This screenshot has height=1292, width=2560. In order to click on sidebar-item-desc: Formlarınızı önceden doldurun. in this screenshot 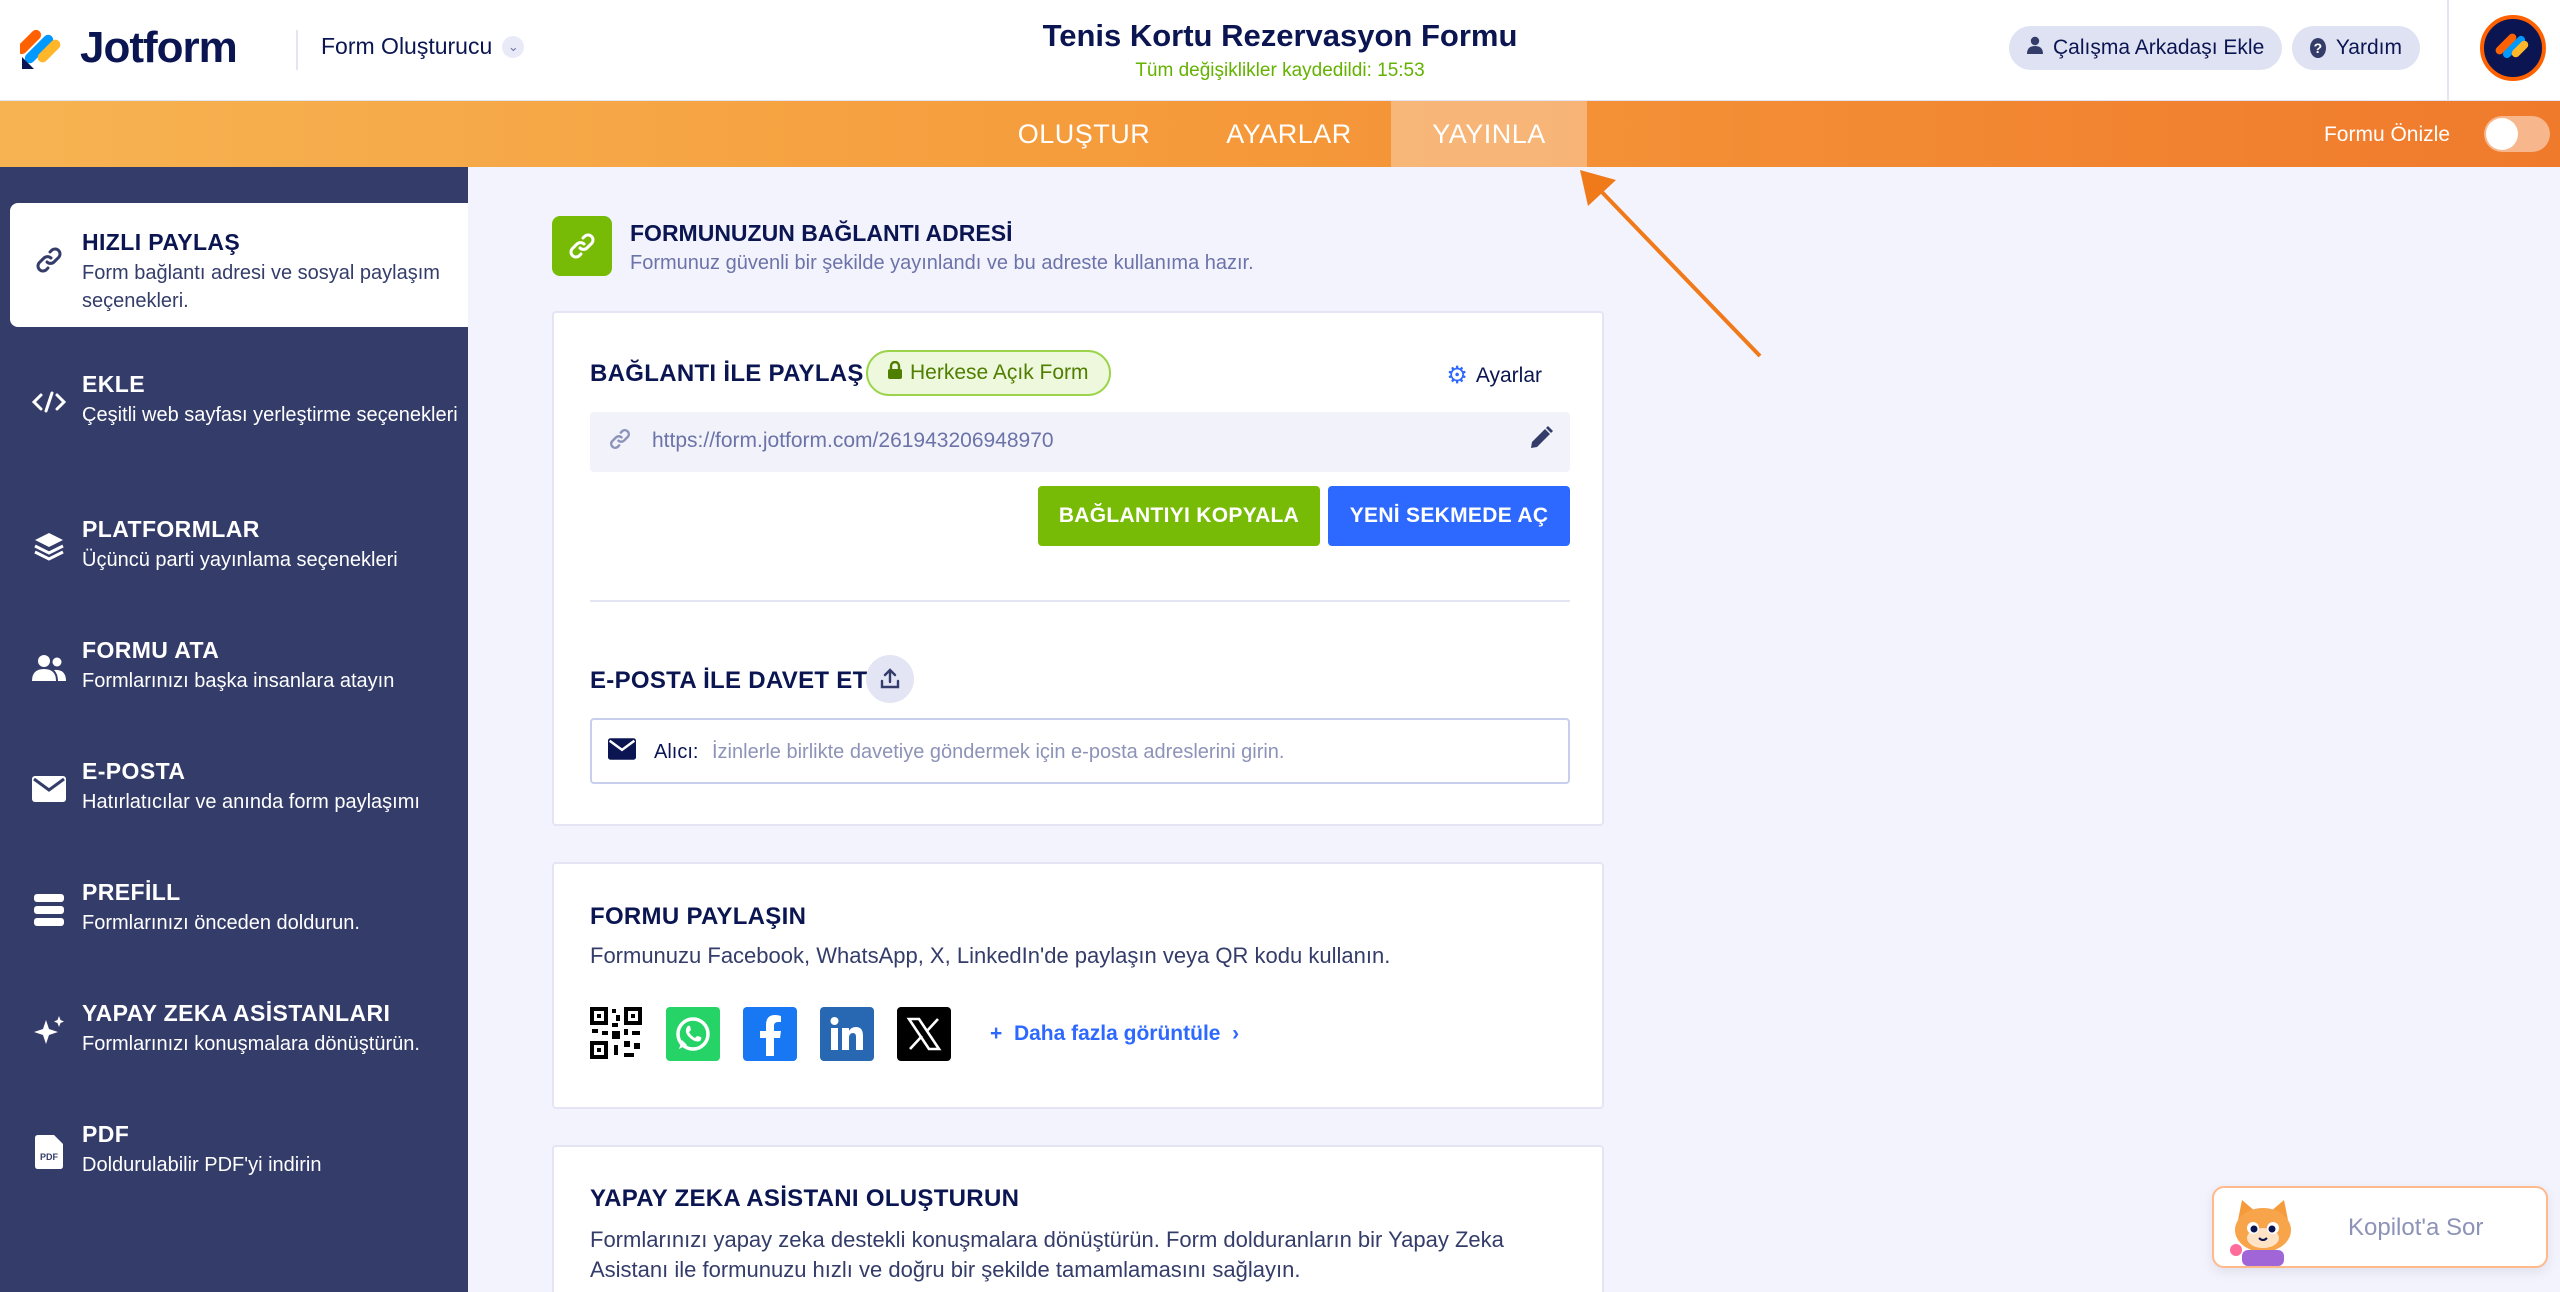, I will do `click(221, 923)`.